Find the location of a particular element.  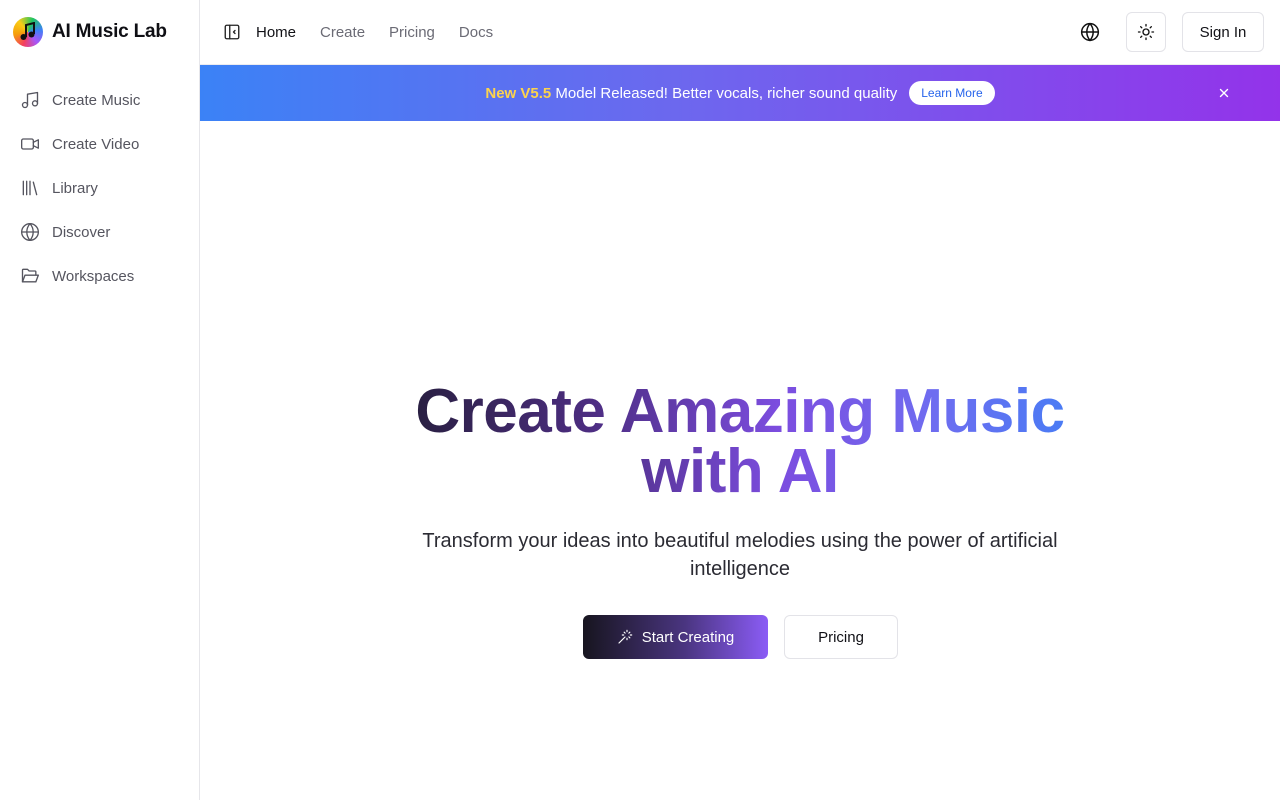

sidebar-item-label: Discover is located at coordinates (81, 232).